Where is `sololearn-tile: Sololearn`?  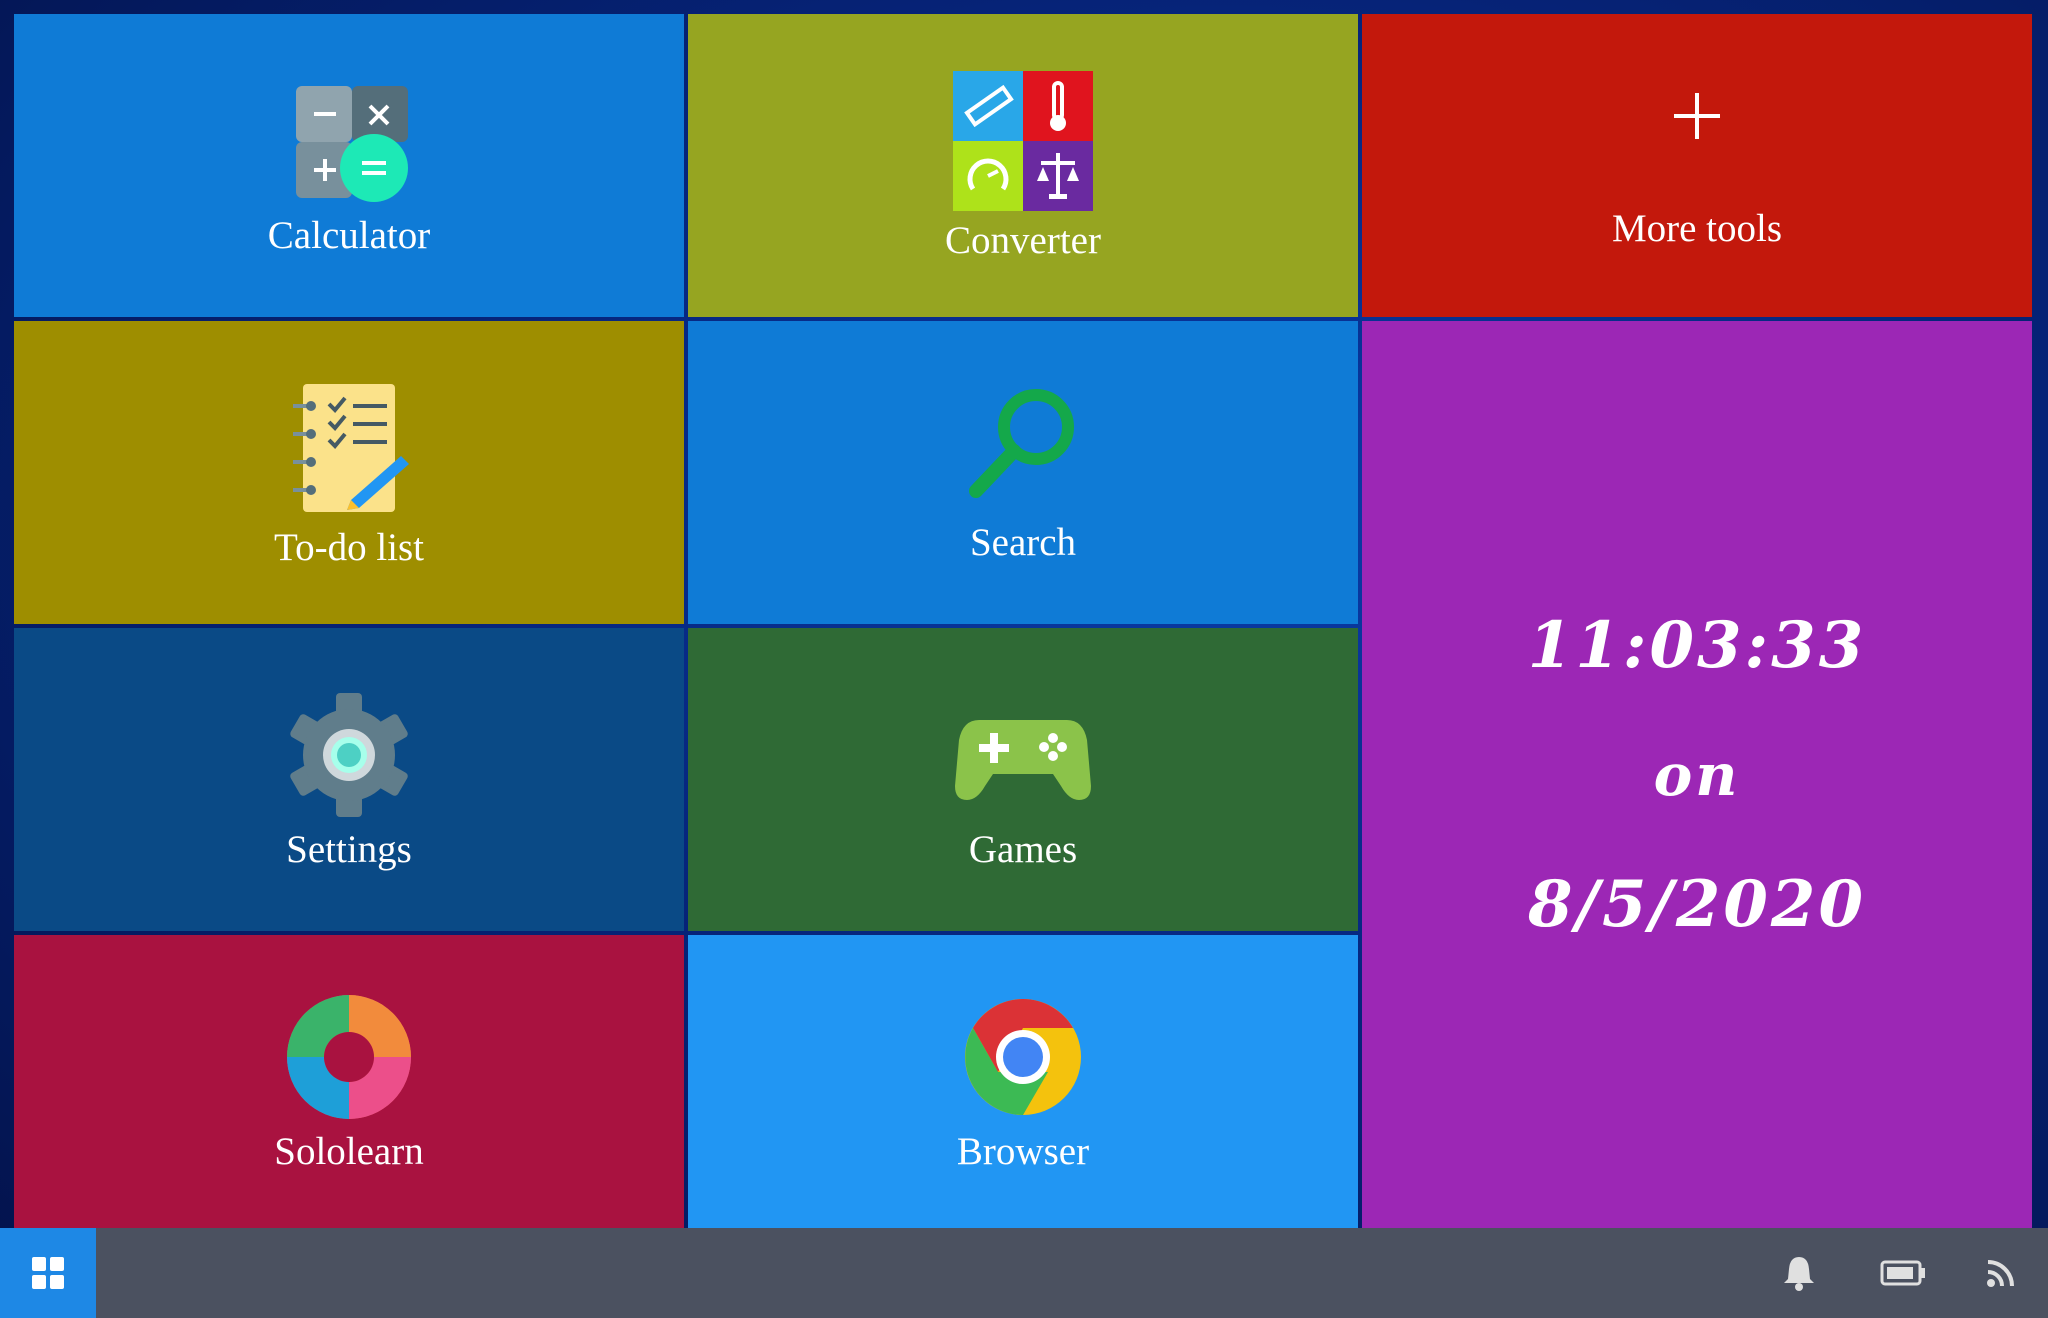
sololearn-tile: Sololearn is located at coordinates (349, 1081).